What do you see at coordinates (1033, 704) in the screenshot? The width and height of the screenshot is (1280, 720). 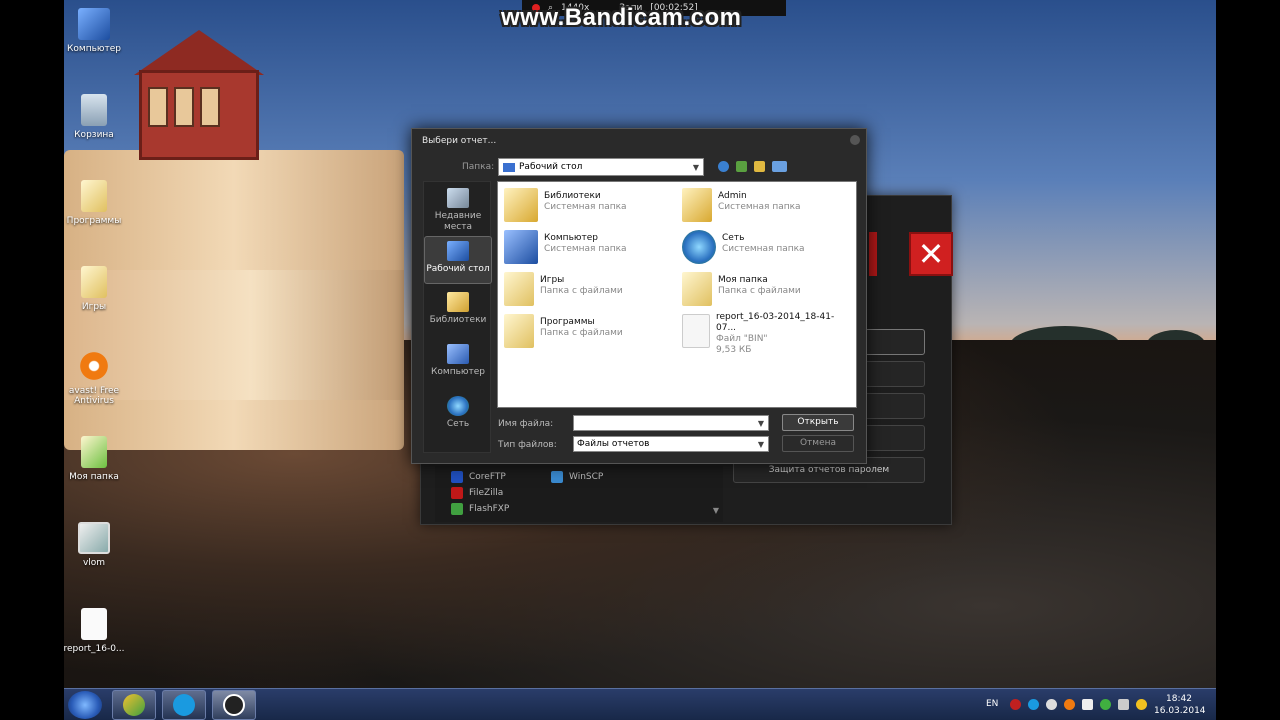 I see `skype-tray-icon` at bounding box center [1033, 704].